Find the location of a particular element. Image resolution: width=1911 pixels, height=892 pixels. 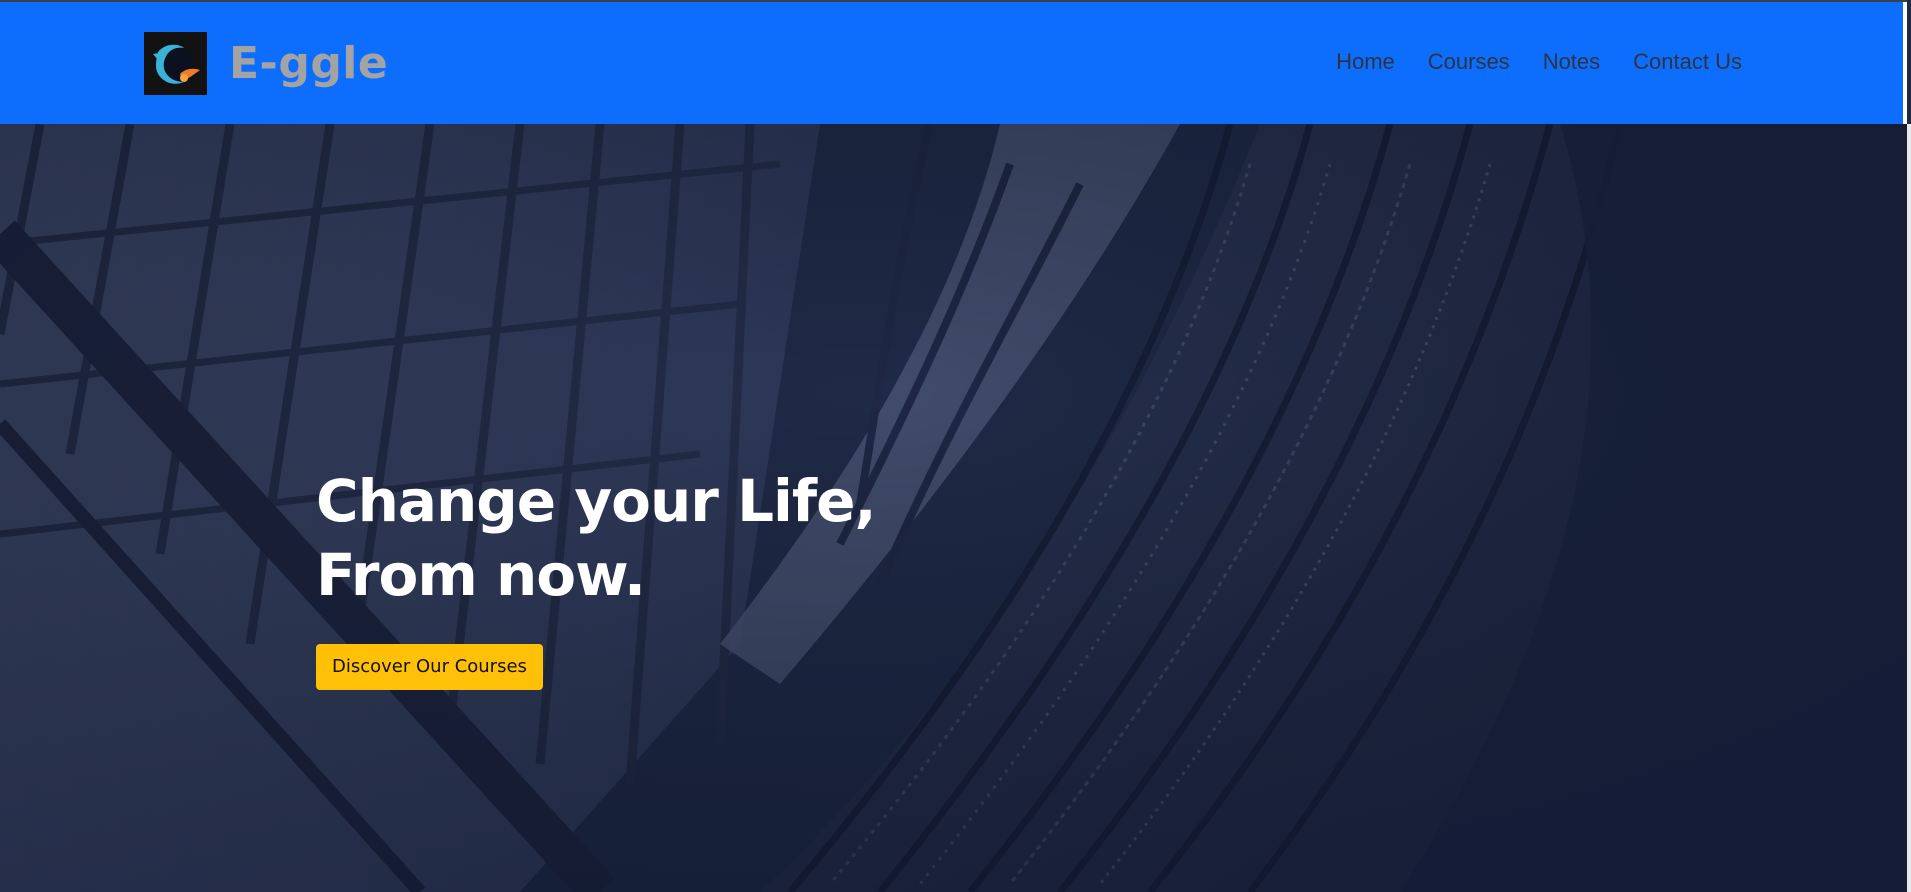

brand-name: E-ggle is located at coordinates (309, 63).